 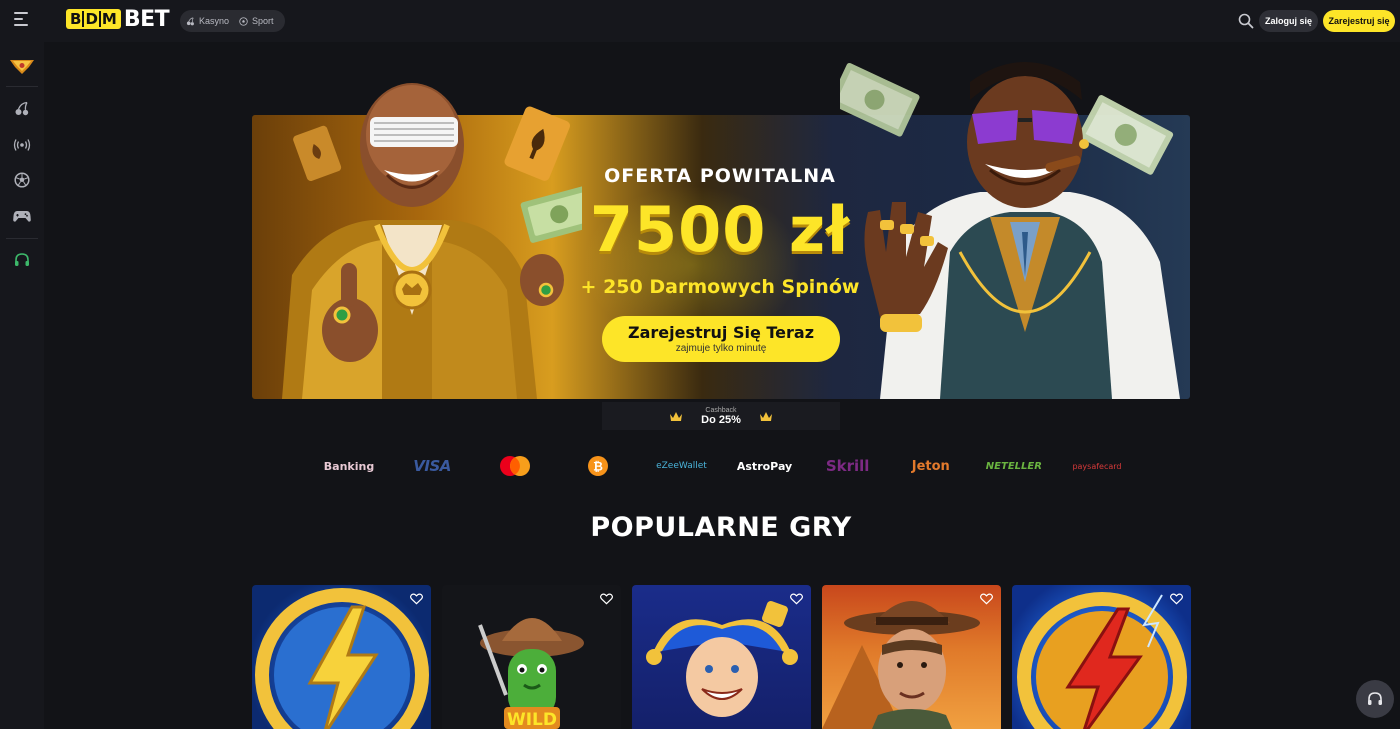 What do you see at coordinates (349, 466) in the screenshot?
I see `payment-banking: Banking` at bounding box center [349, 466].